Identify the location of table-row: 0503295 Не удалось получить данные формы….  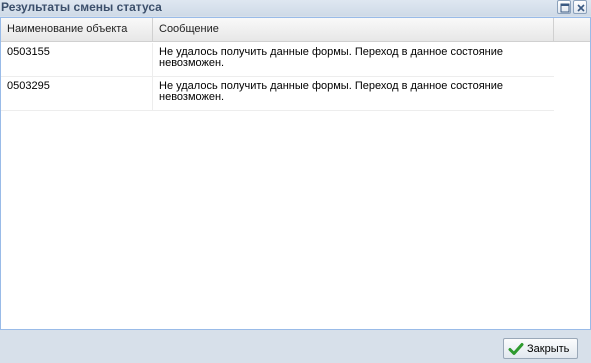
(277, 94).